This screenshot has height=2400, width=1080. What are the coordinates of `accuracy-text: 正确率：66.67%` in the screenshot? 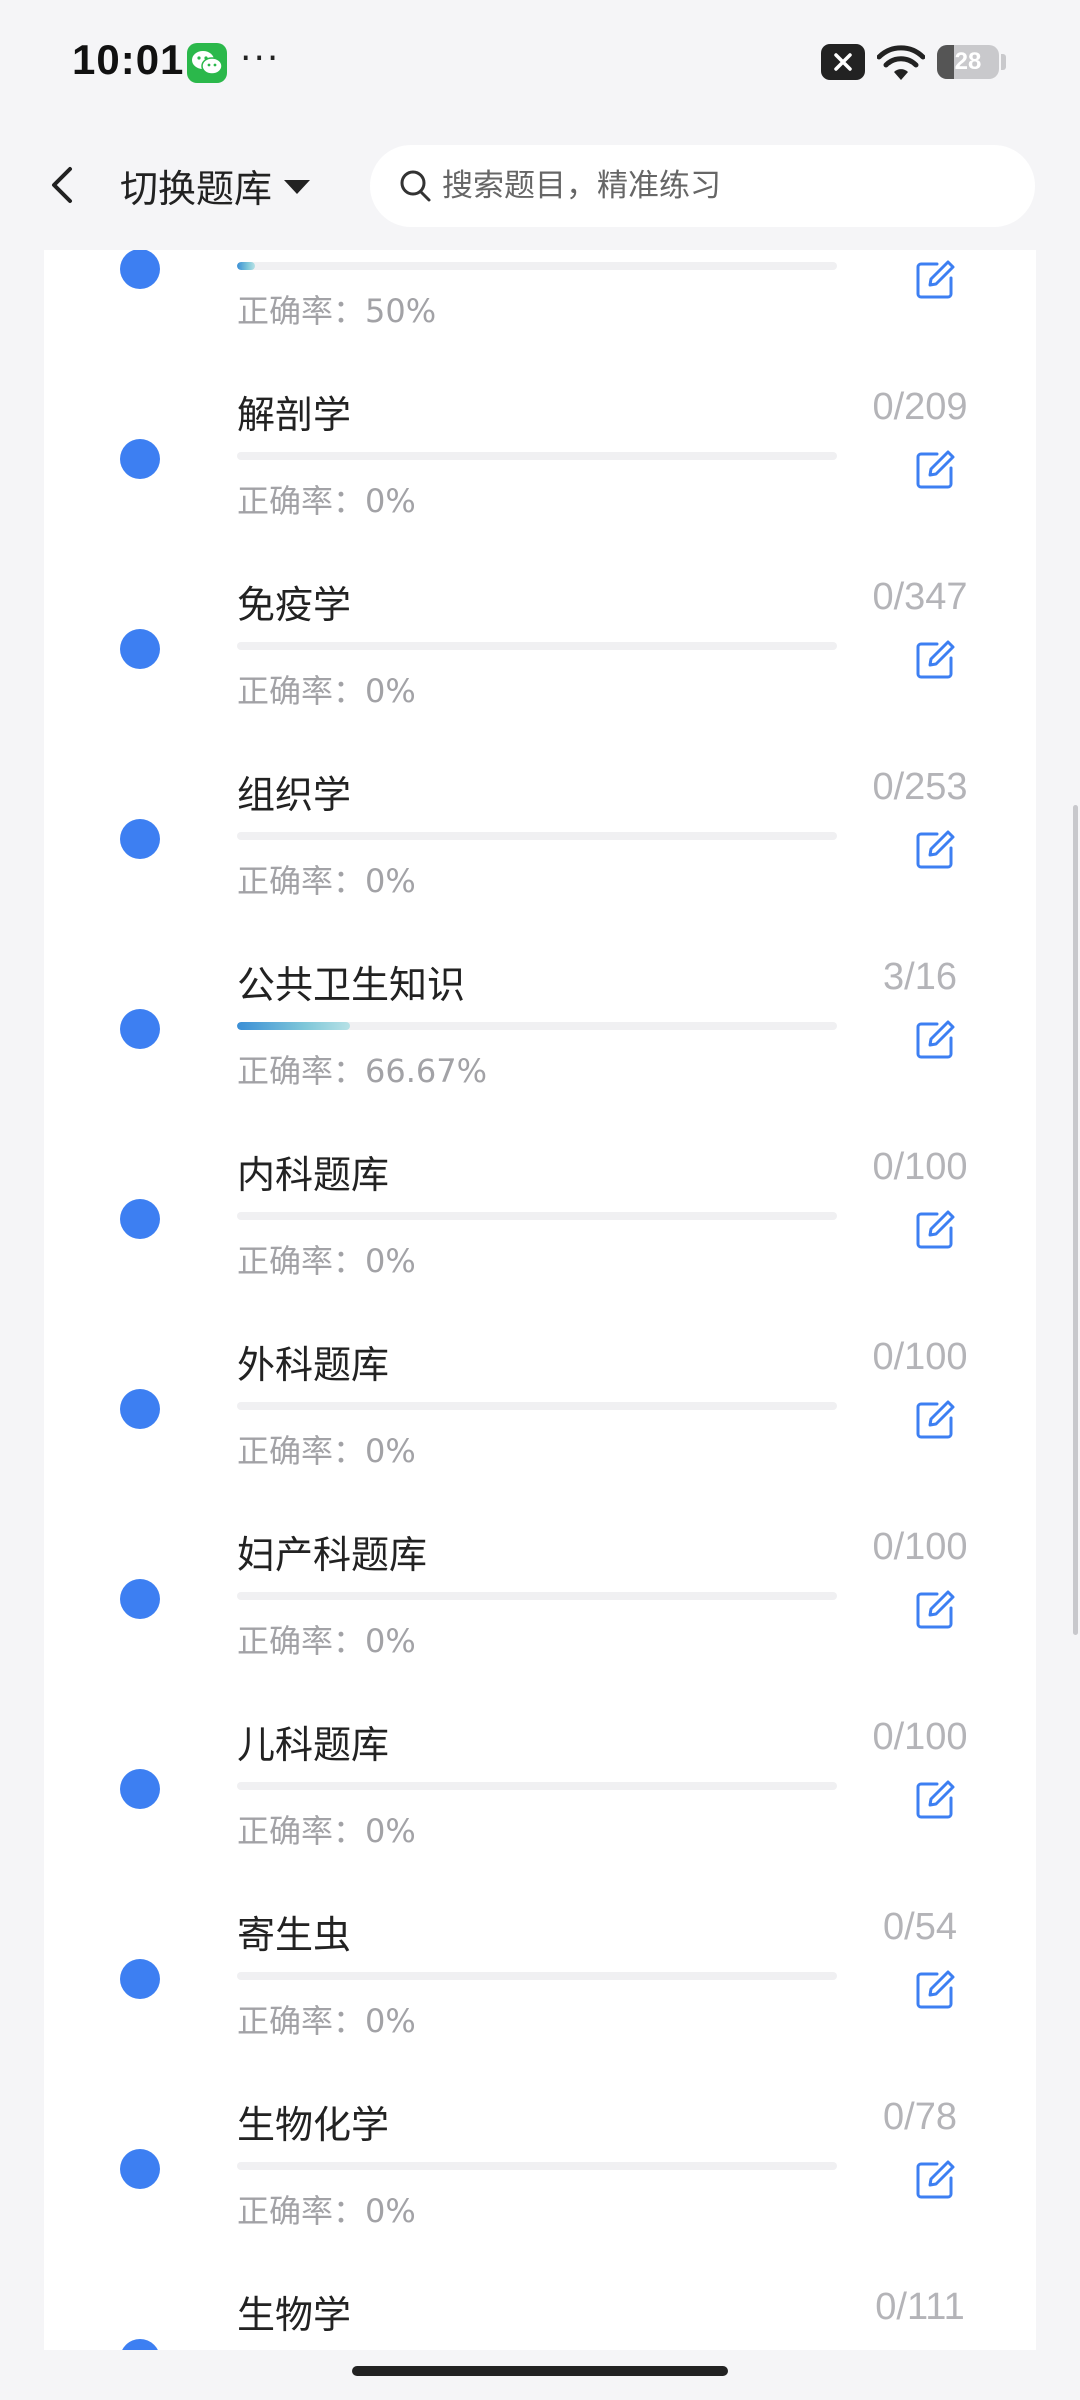 It's located at (362, 1071).